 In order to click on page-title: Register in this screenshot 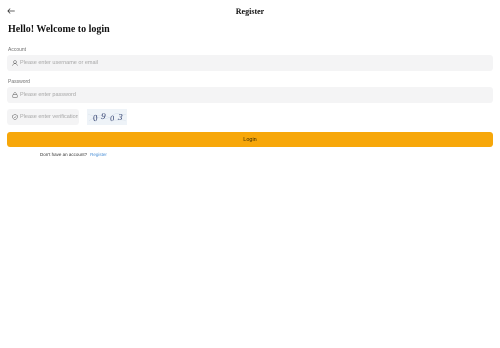, I will do `click(250, 11)`.